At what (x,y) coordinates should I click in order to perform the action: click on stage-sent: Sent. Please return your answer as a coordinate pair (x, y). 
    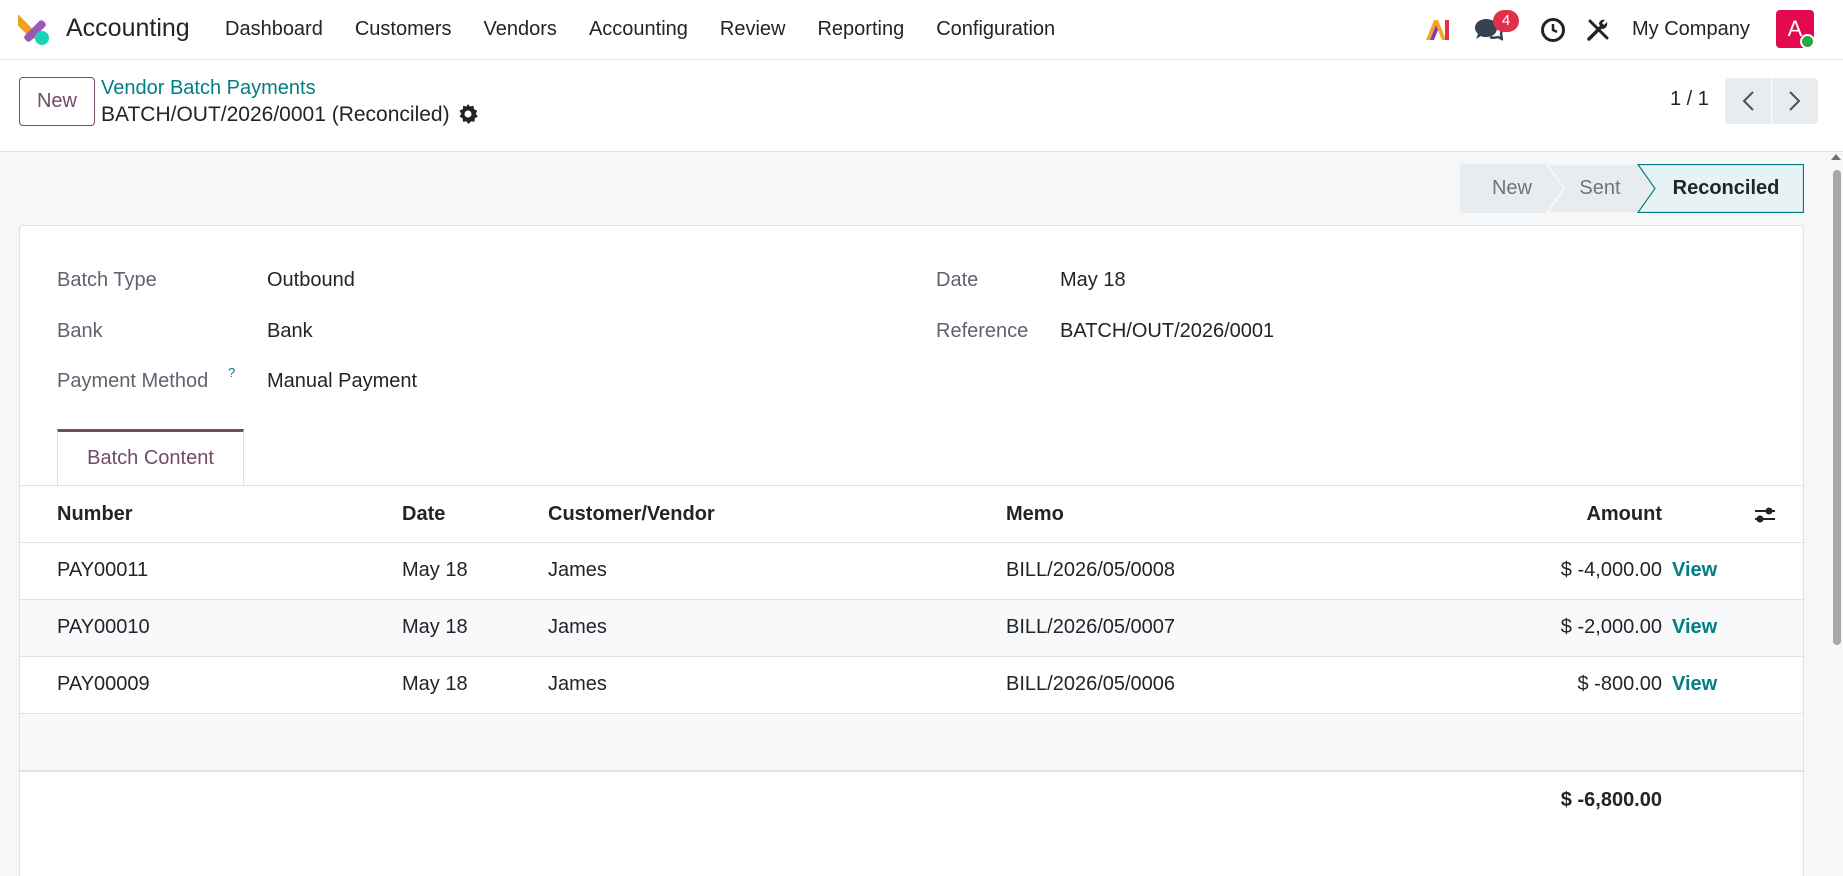
    Looking at the image, I should click on (1600, 188).